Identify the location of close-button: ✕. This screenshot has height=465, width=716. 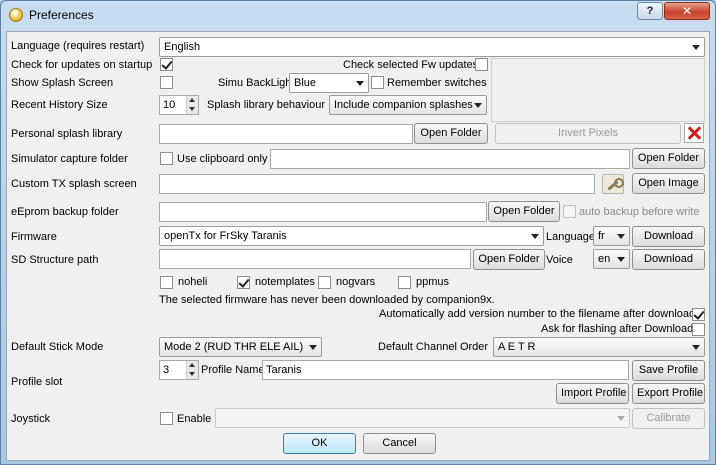
(687, 11).